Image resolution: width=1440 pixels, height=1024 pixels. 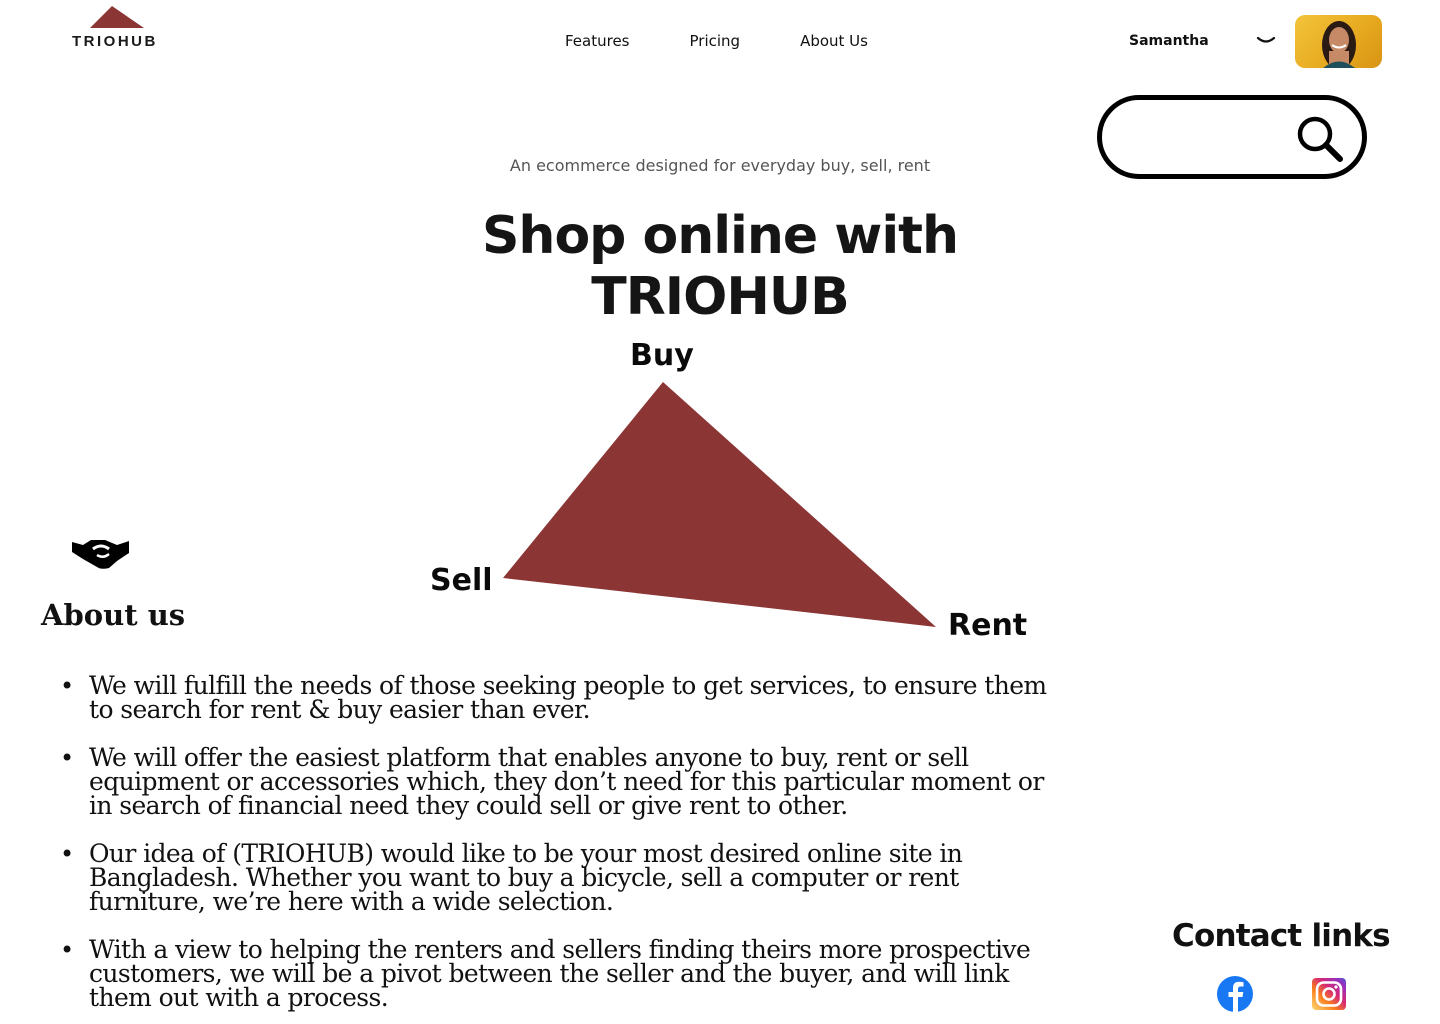 I want to click on nav-features: Features, so click(x=597, y=41).